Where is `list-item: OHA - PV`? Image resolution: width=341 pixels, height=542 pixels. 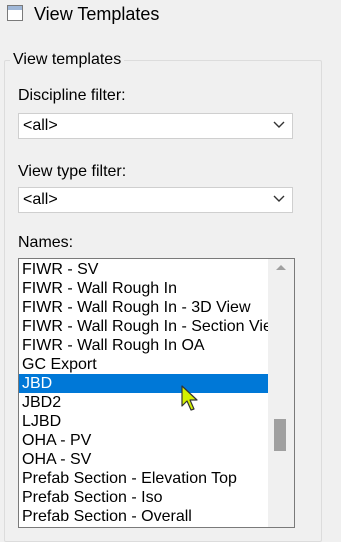 list-item: OHA - PV is located at coordinates (143, 440).